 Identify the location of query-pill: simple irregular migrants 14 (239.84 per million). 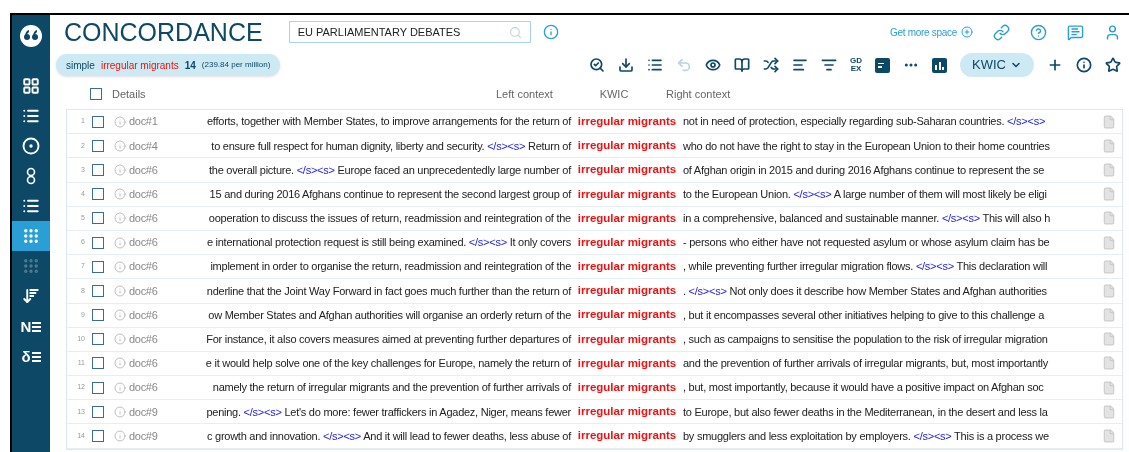
(168, 65).